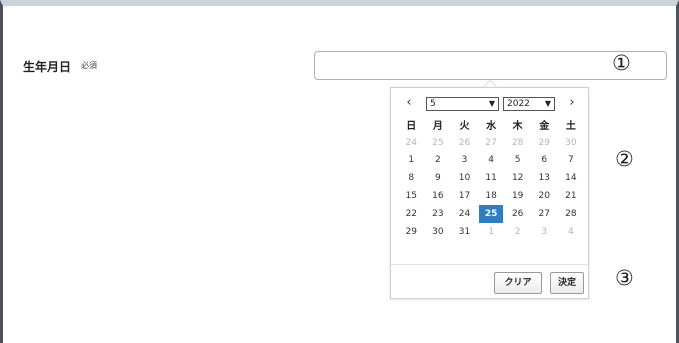 The height and width of the screenshot is (343, 679). I want to click on calendar-day: 15, so click(411, 196).